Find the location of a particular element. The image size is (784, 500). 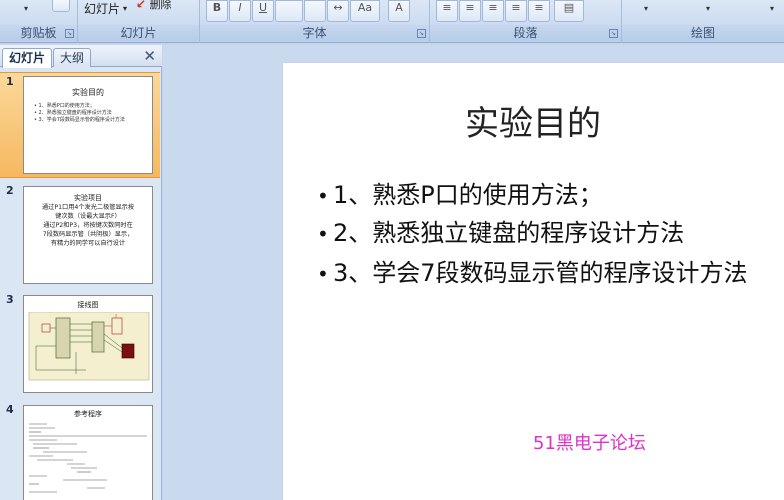

thumbnail-number: 1 is located at coordinates (10, 81).